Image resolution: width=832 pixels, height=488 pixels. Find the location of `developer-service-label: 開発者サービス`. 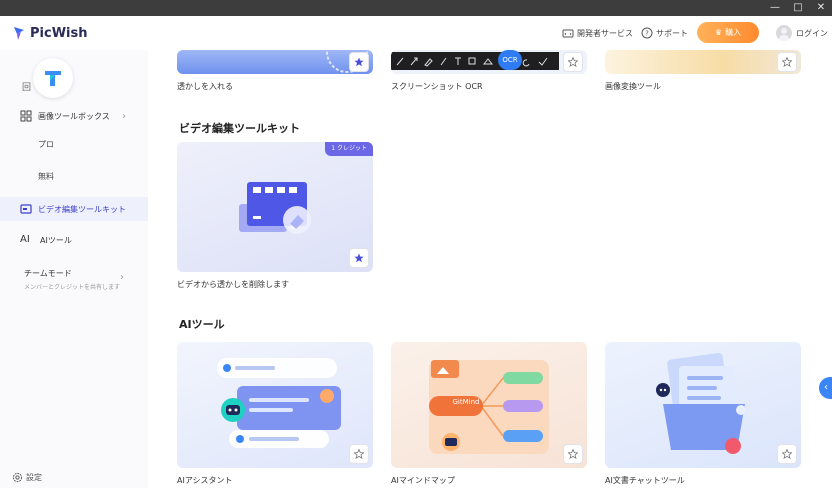

developer-service-label: 開発者サービス is located at coordinates (605, 33).